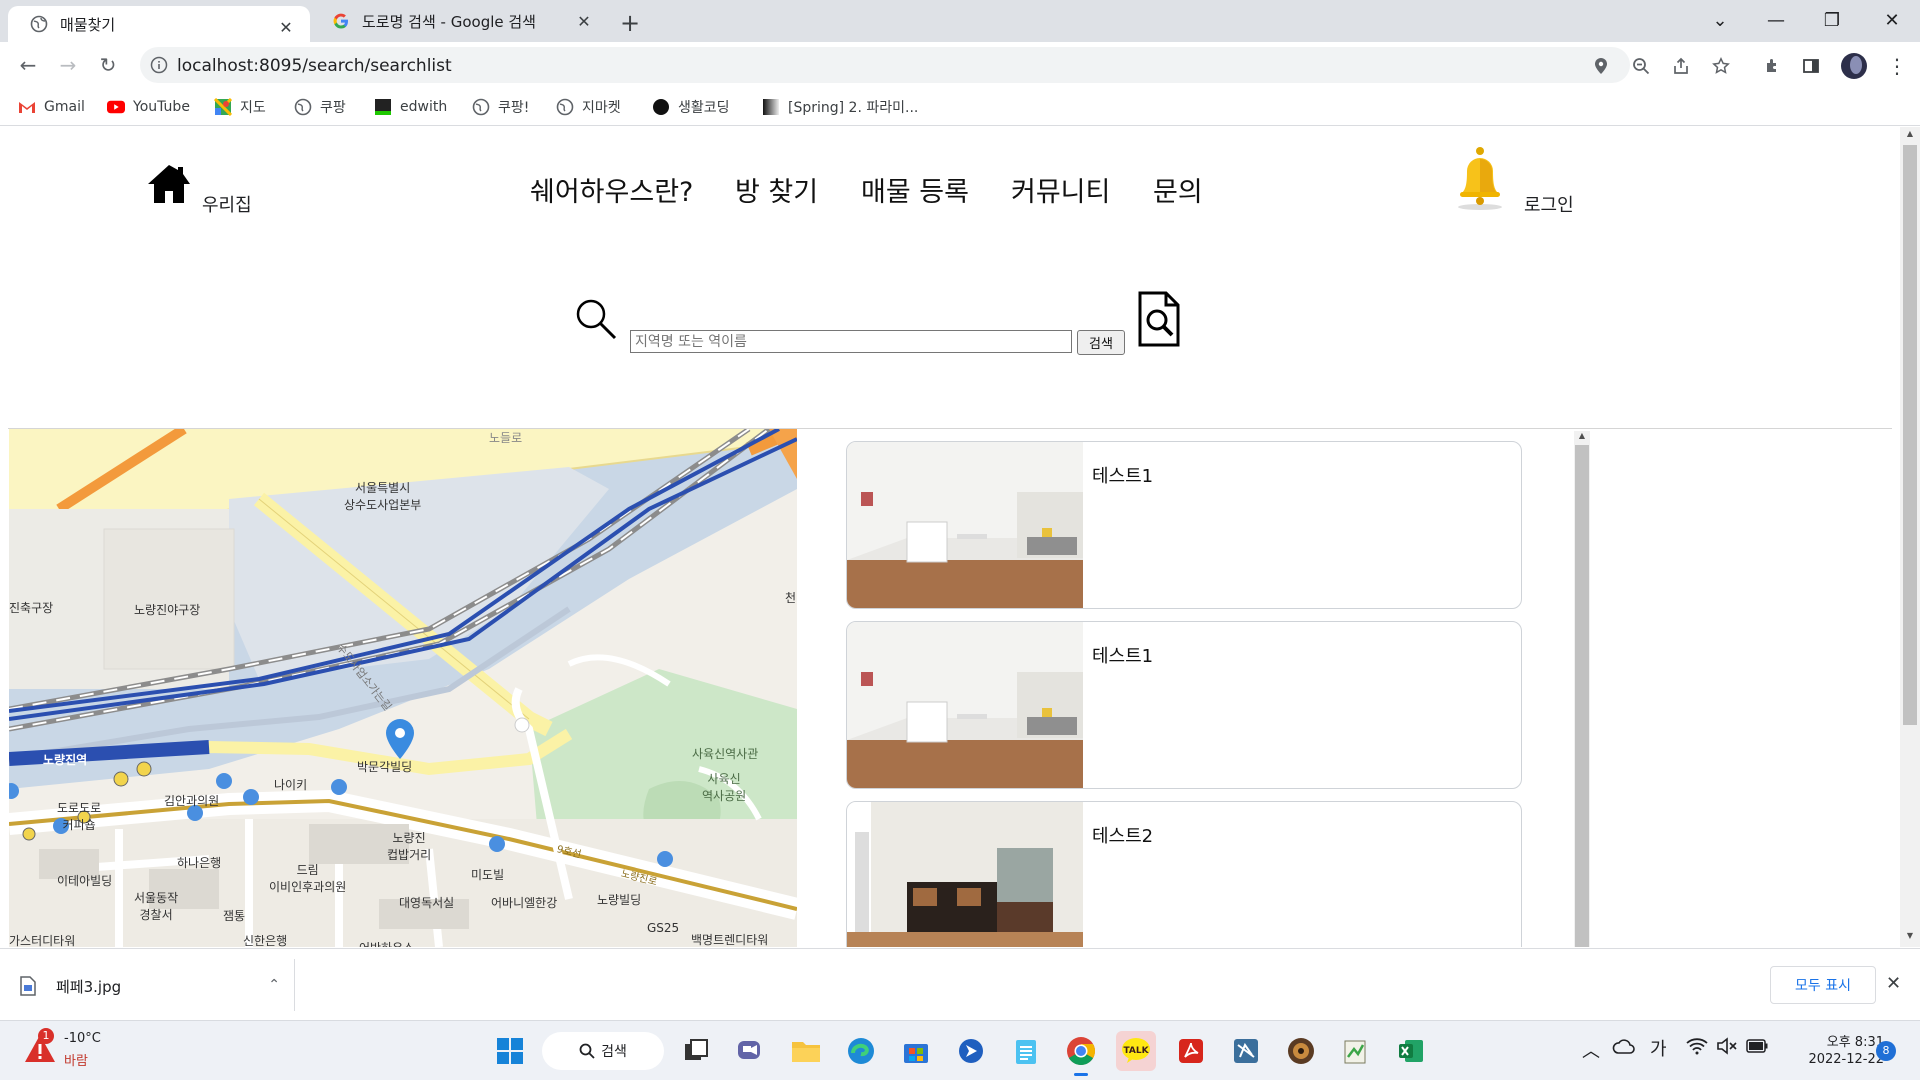 The width and height of the screenshot is (1920, 1080). Describe the element at coordinates (603, 1051) in the screenshot. I see `taskbar-search: 검색` at that location.